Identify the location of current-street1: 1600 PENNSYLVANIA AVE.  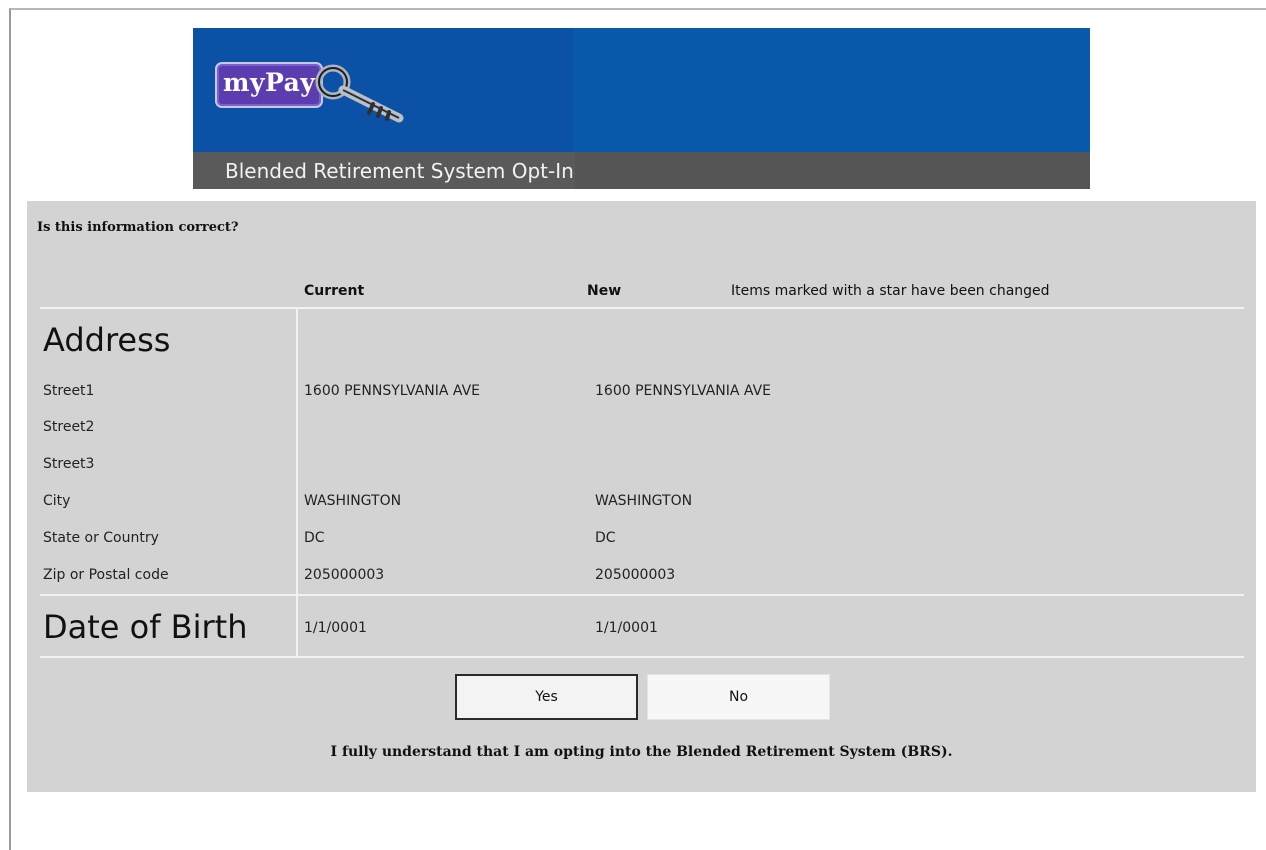
(392, 391).